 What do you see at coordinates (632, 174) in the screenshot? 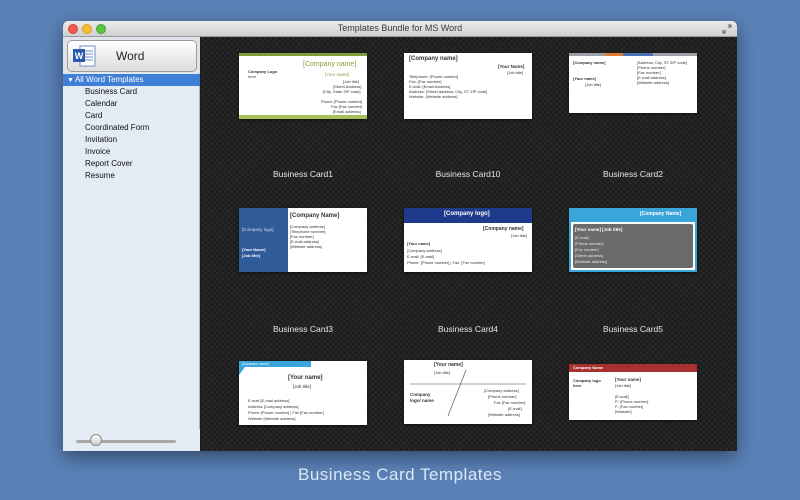
I see `template-caption: Business Card2` at bounding box center [632, 174].